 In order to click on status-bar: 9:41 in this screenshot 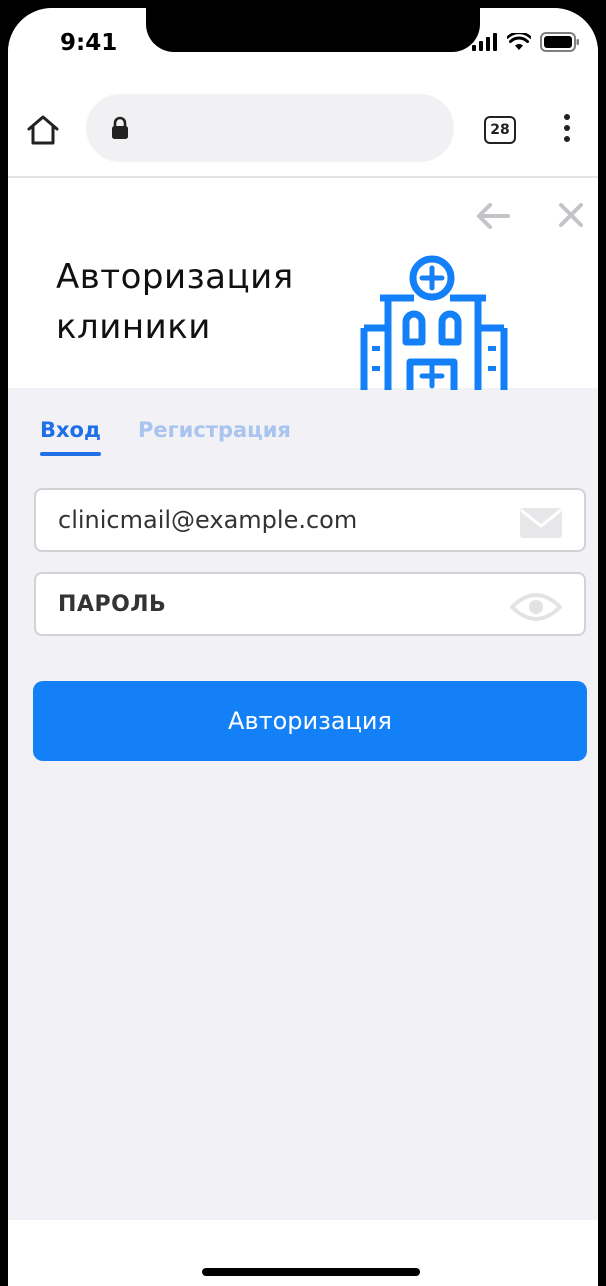, I will do `click(303, 44)`.